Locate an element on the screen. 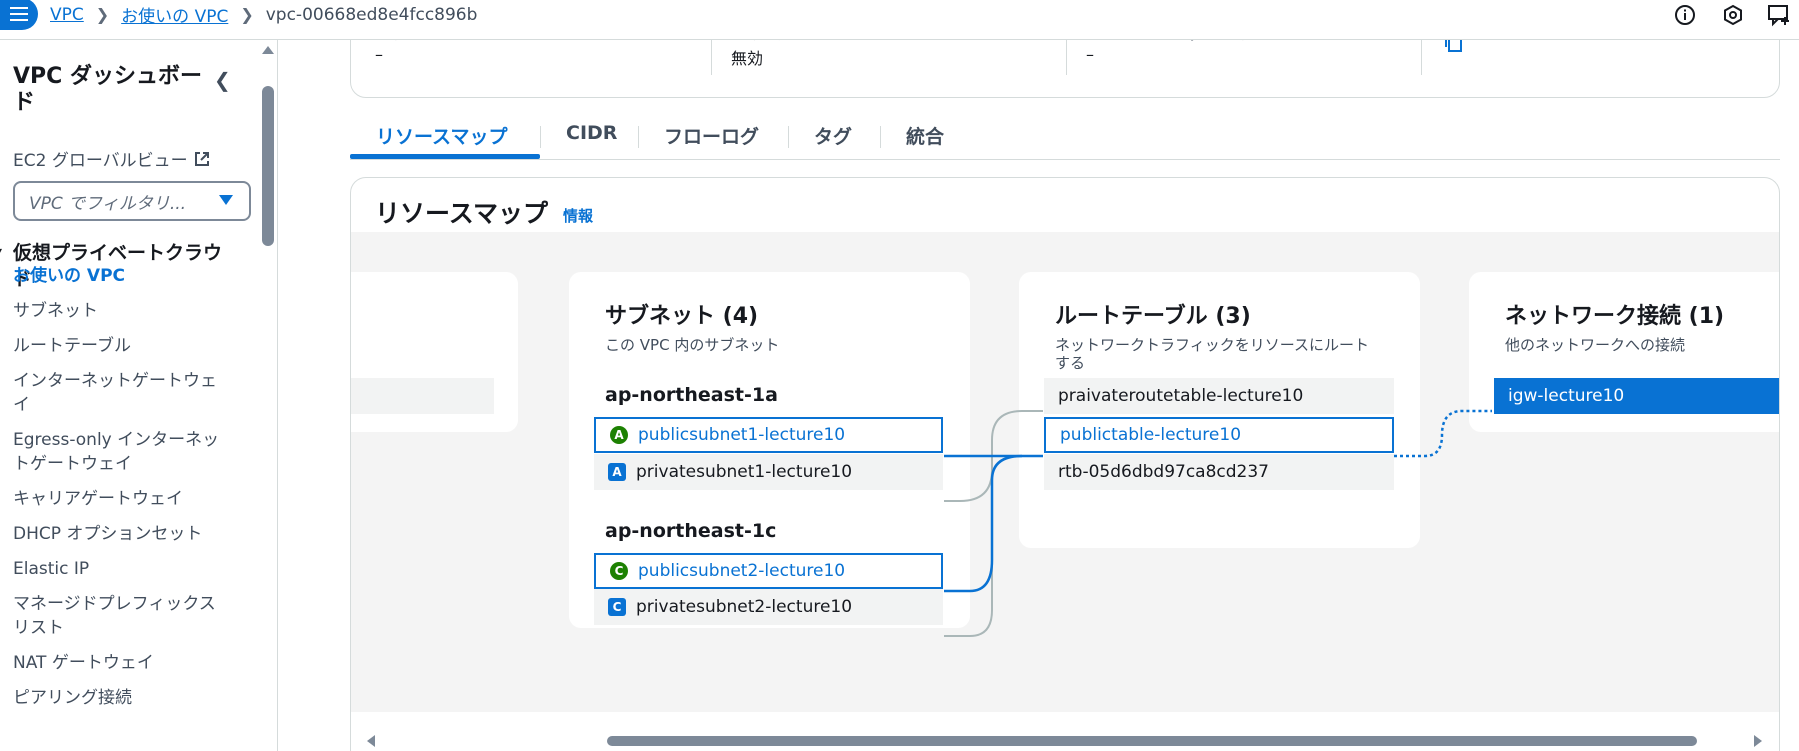 The height and width of the screenshot is (751, 1799). subnet-item: A publicsubnet1-lecture10 is located at coordinates (768, 435).